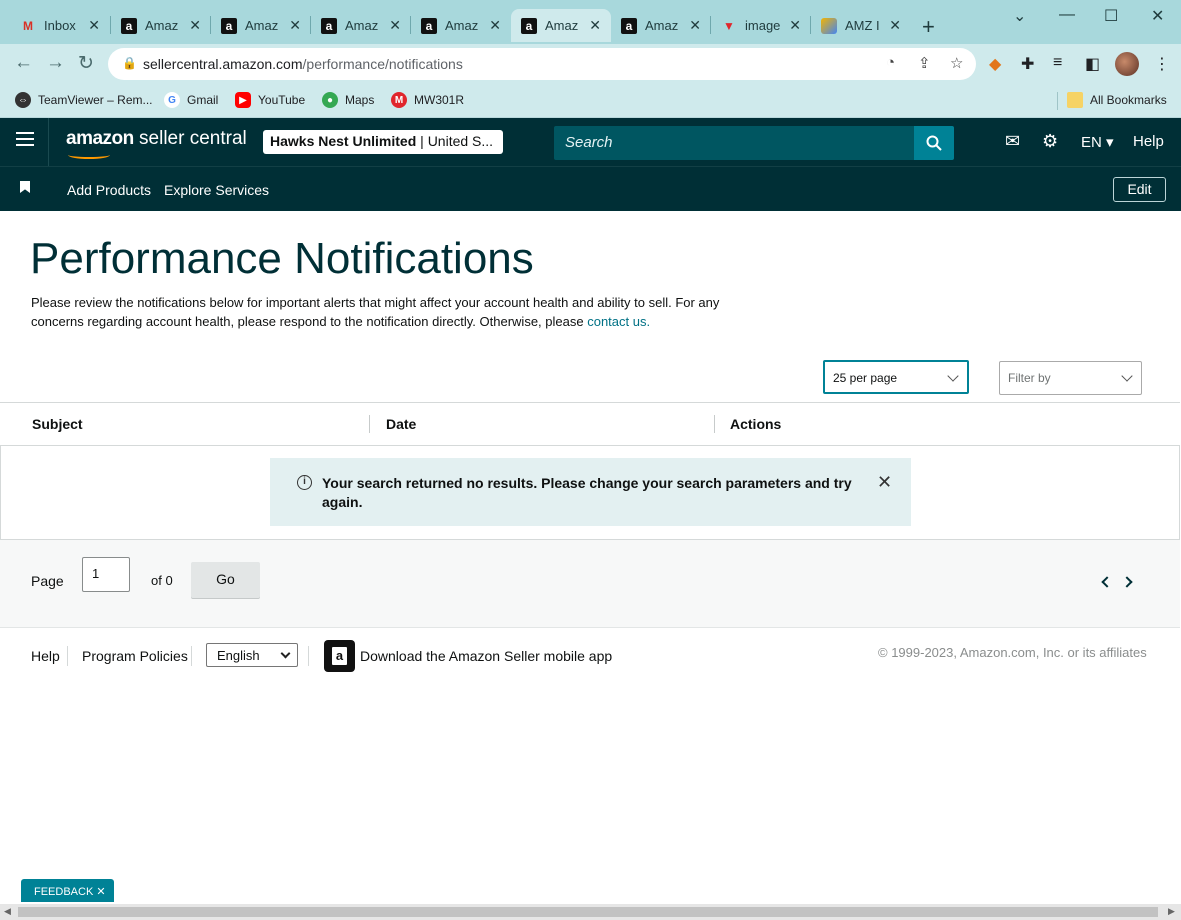 This screenshot has width=1181, height=920. I want to click on maximize-icon: ☐, so click(1111, 16).